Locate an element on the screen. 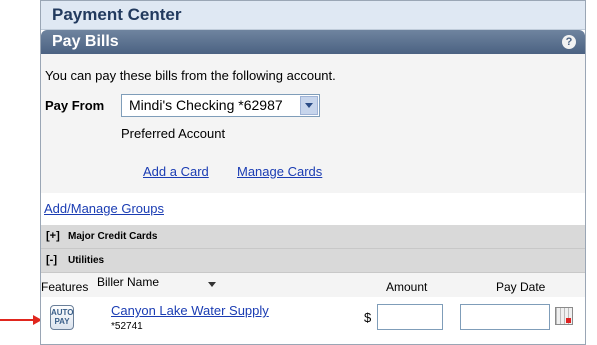 The image size is (597, 345). autopay-label-top: AUTO is located at coordinates (62, 312).